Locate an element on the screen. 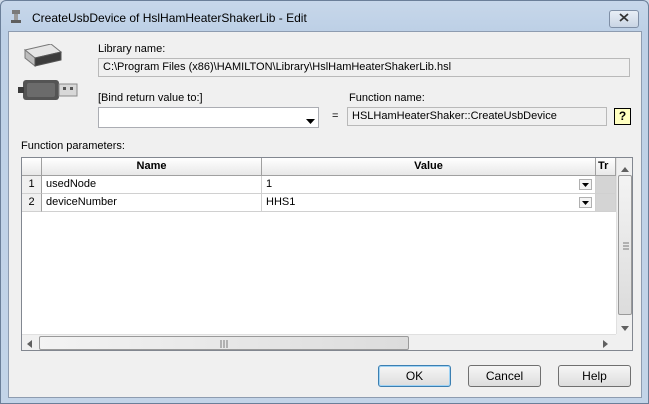  grid-corner-header is located at coordinates (32, 167).